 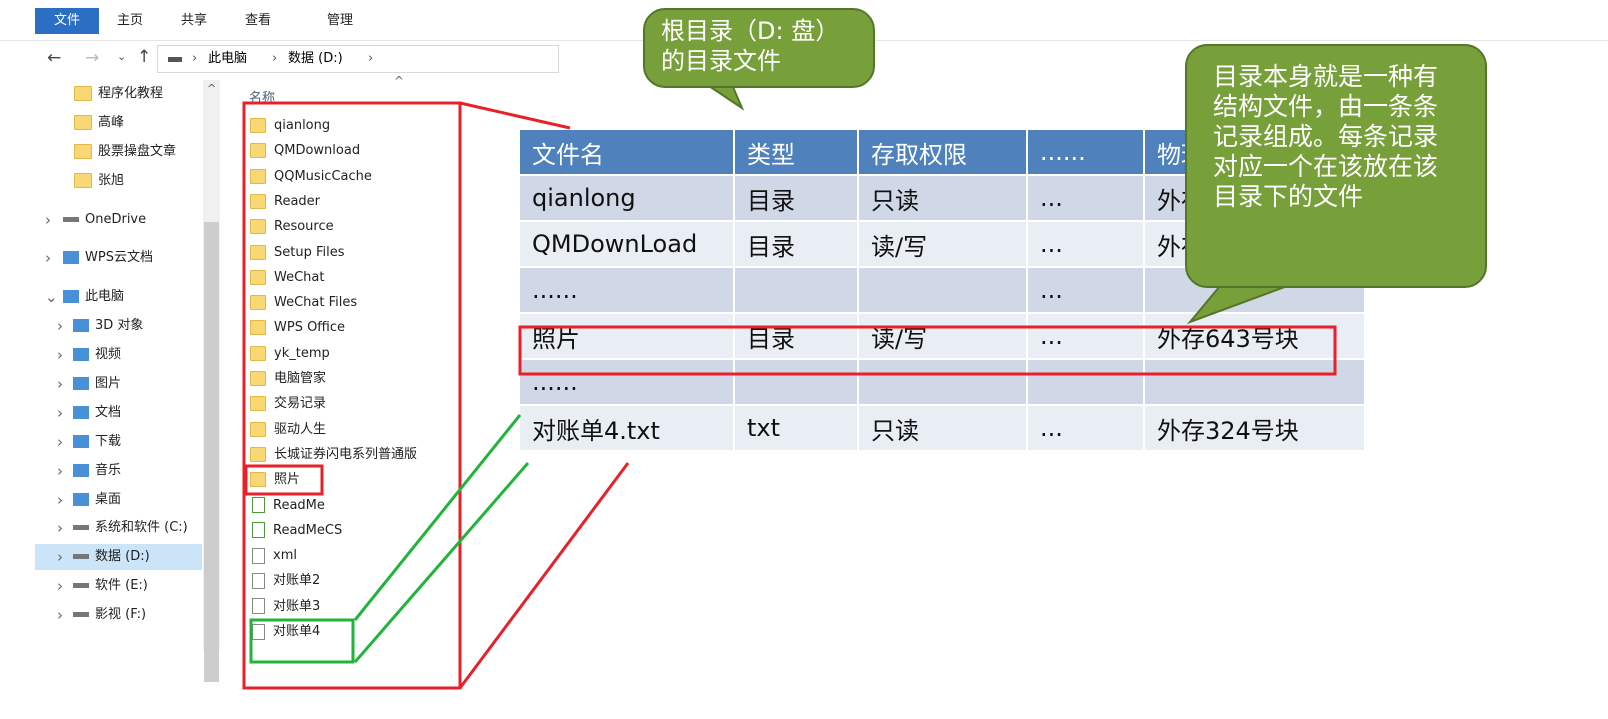 I want to click on photo-row-red-box, so click(x=927, y=350).